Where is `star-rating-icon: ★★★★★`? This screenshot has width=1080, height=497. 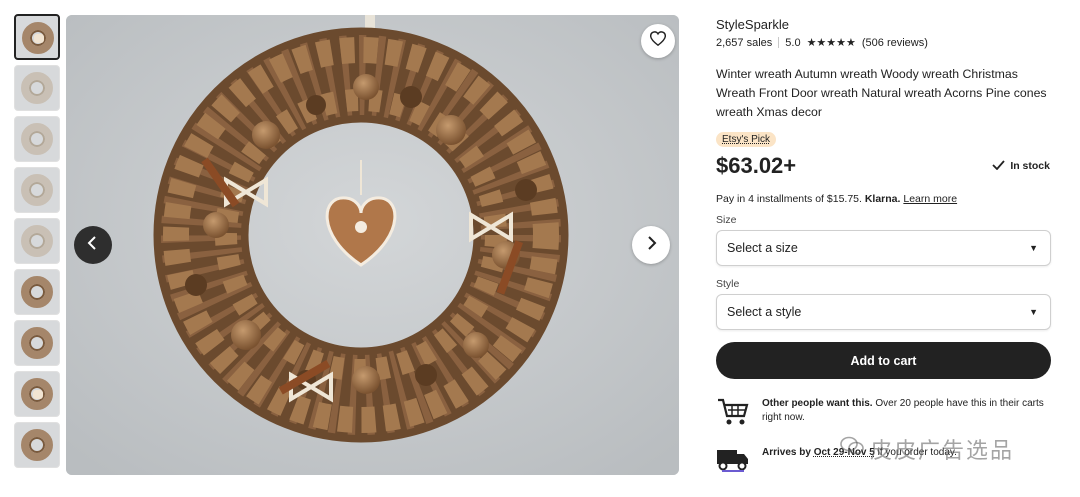
star-rating-icon: ★★★★★ is located at coordinates (831, 43).